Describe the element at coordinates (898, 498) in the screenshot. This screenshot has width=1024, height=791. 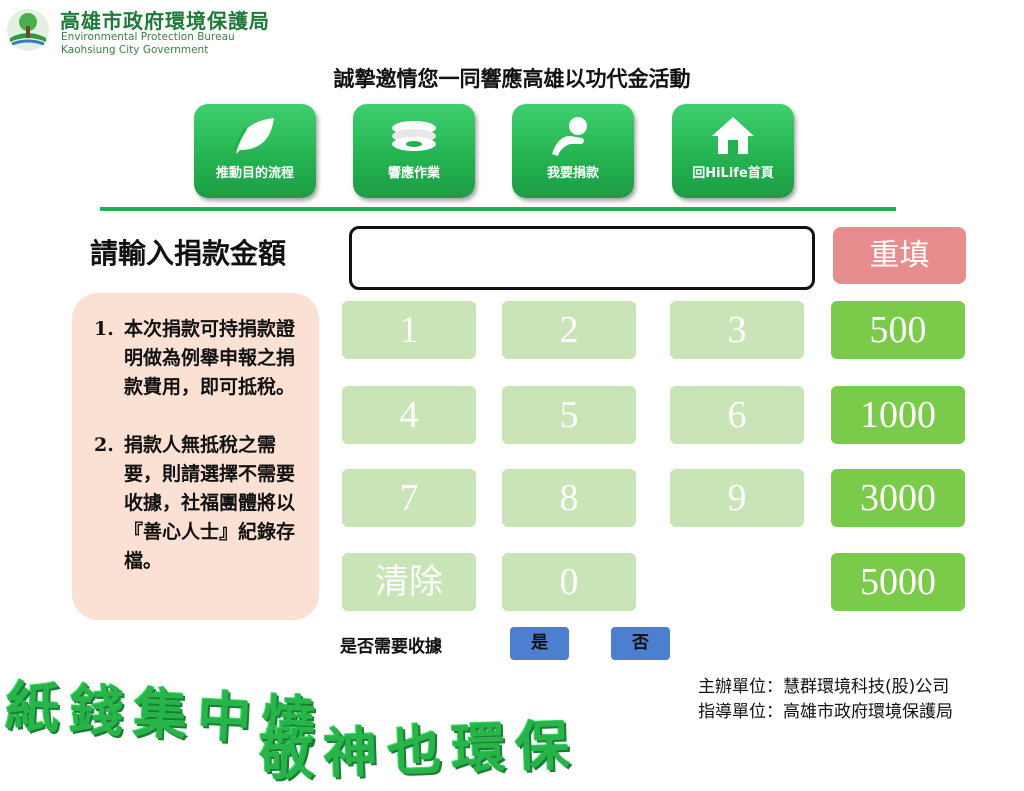
I see `amount-3000-button: 3000` at that location.